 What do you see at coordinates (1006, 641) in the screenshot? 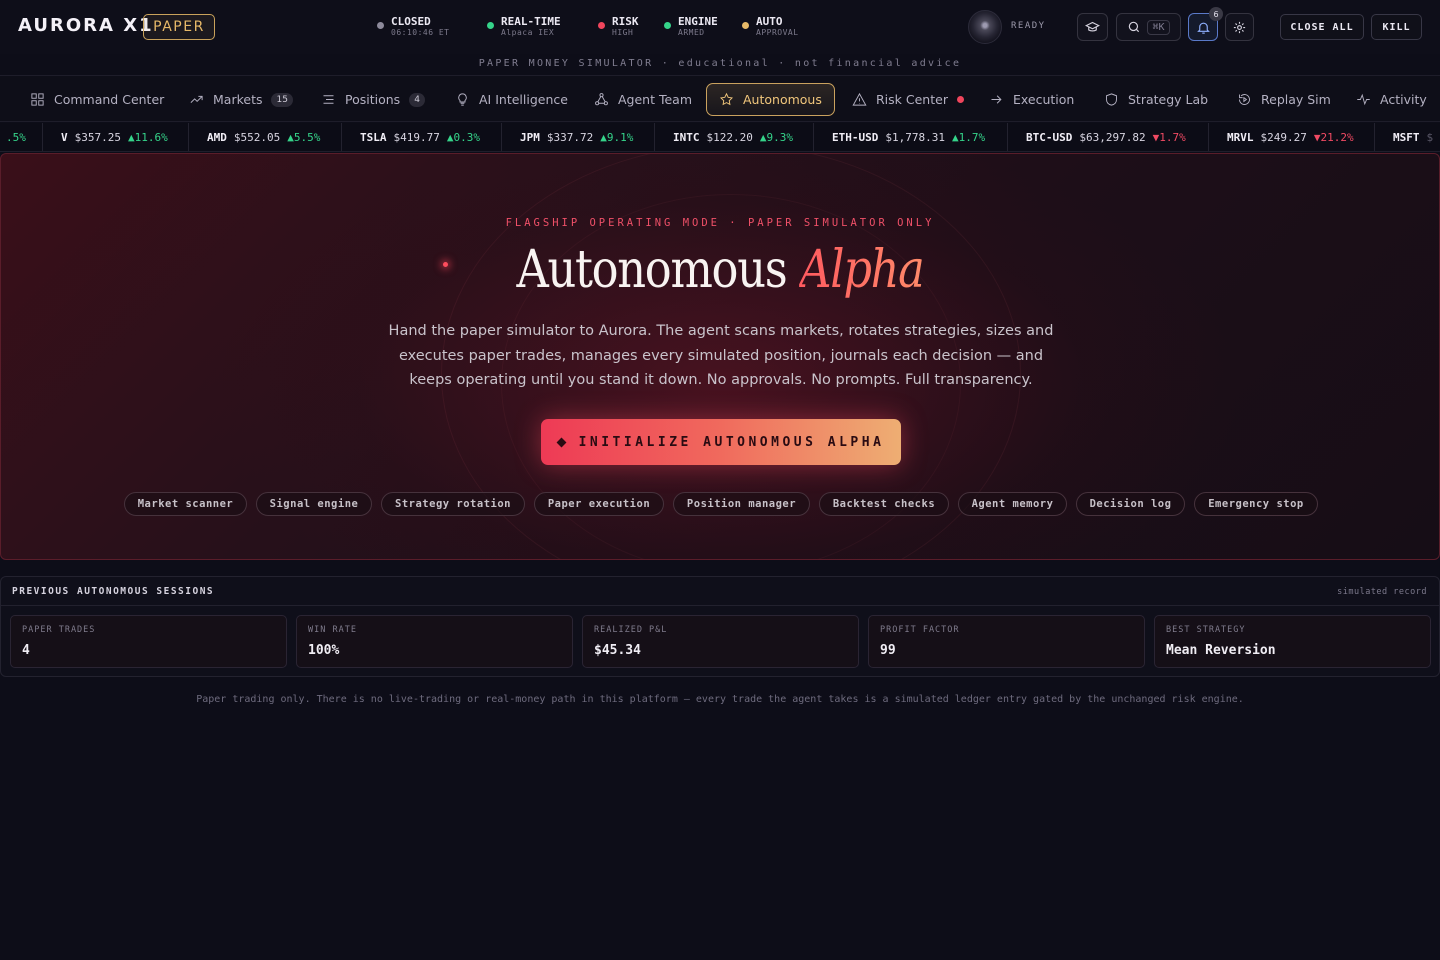
I see `stat-profit-factor: PROFIT FACTOR 99` at bounding box center [1006, 641].